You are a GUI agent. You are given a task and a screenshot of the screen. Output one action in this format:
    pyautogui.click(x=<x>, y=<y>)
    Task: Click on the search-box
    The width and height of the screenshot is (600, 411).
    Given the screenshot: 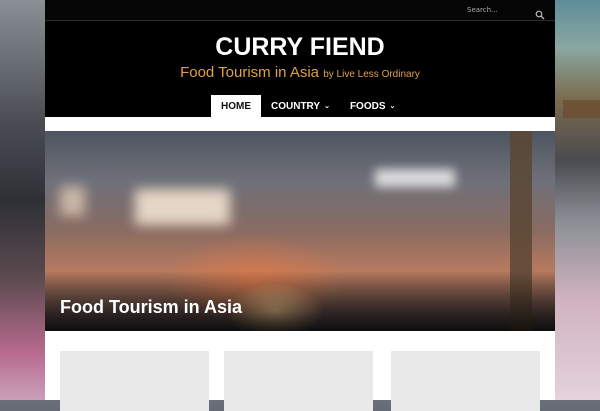 What is the action you would take?
    pyautogui.click(x=506, y=11)
    